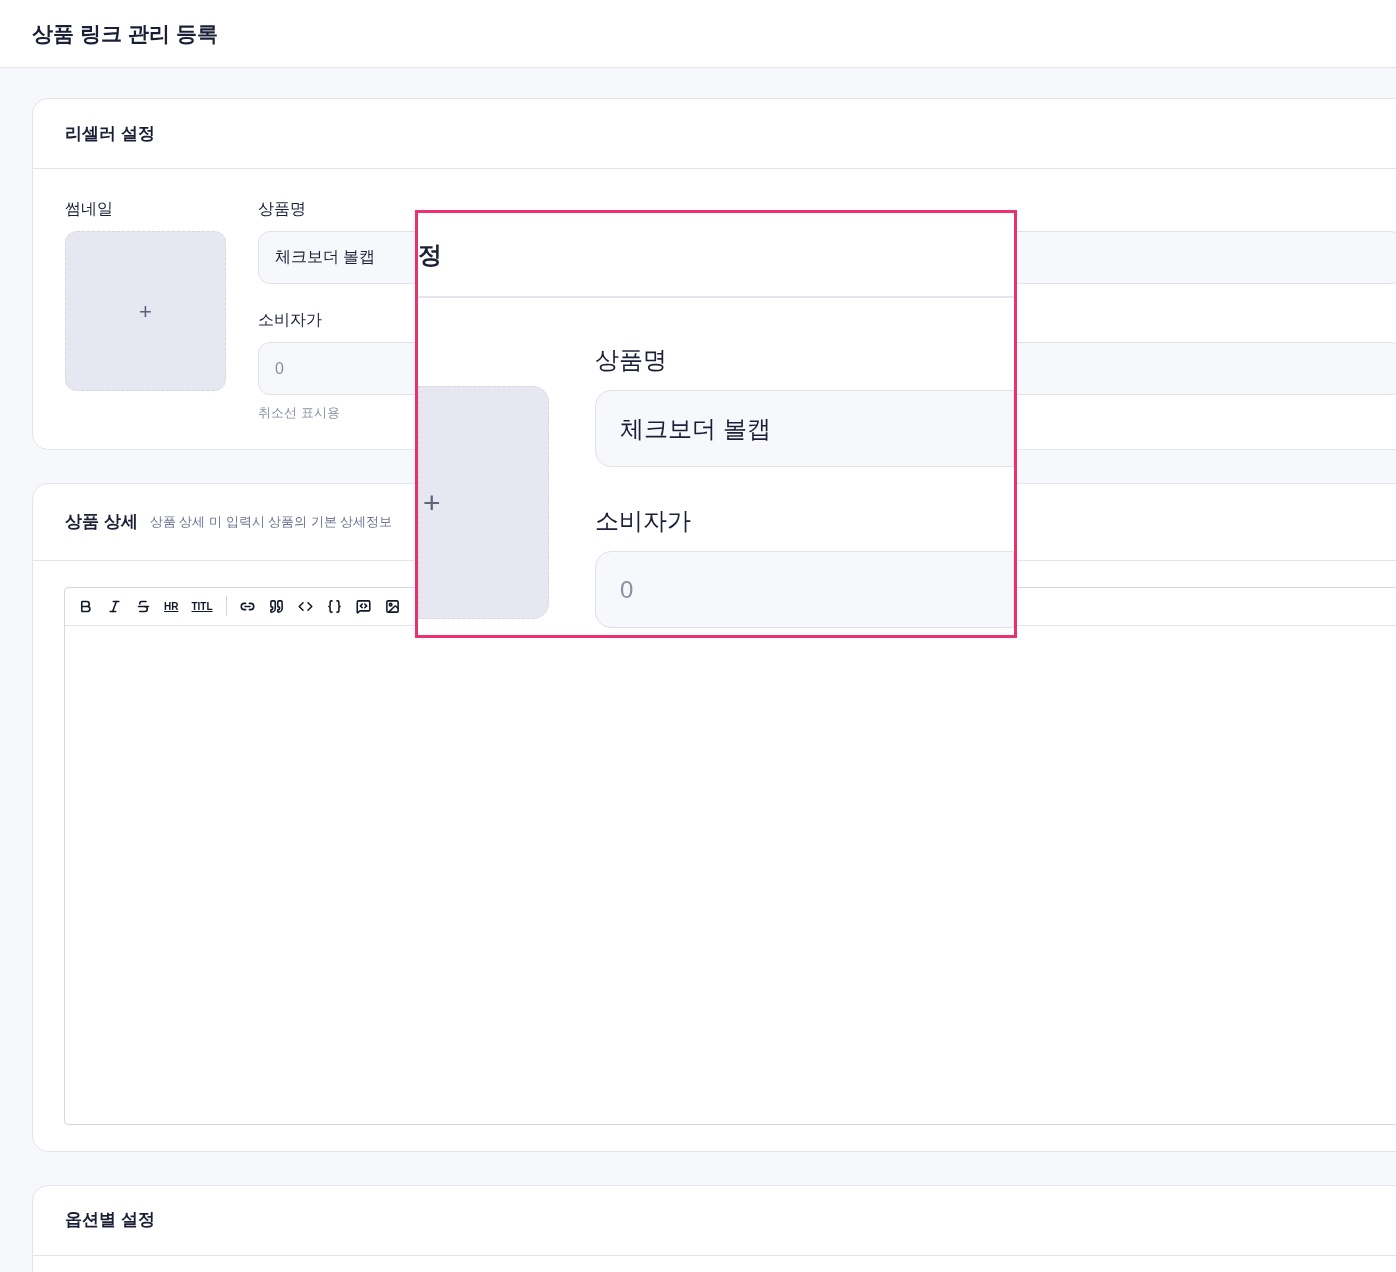 The height and width of the screenshot is (1272, 1396). What do you see at coordinates (804, 589) in the screenshot?
I see `price-field: 0` at bounding box center [804, 589].